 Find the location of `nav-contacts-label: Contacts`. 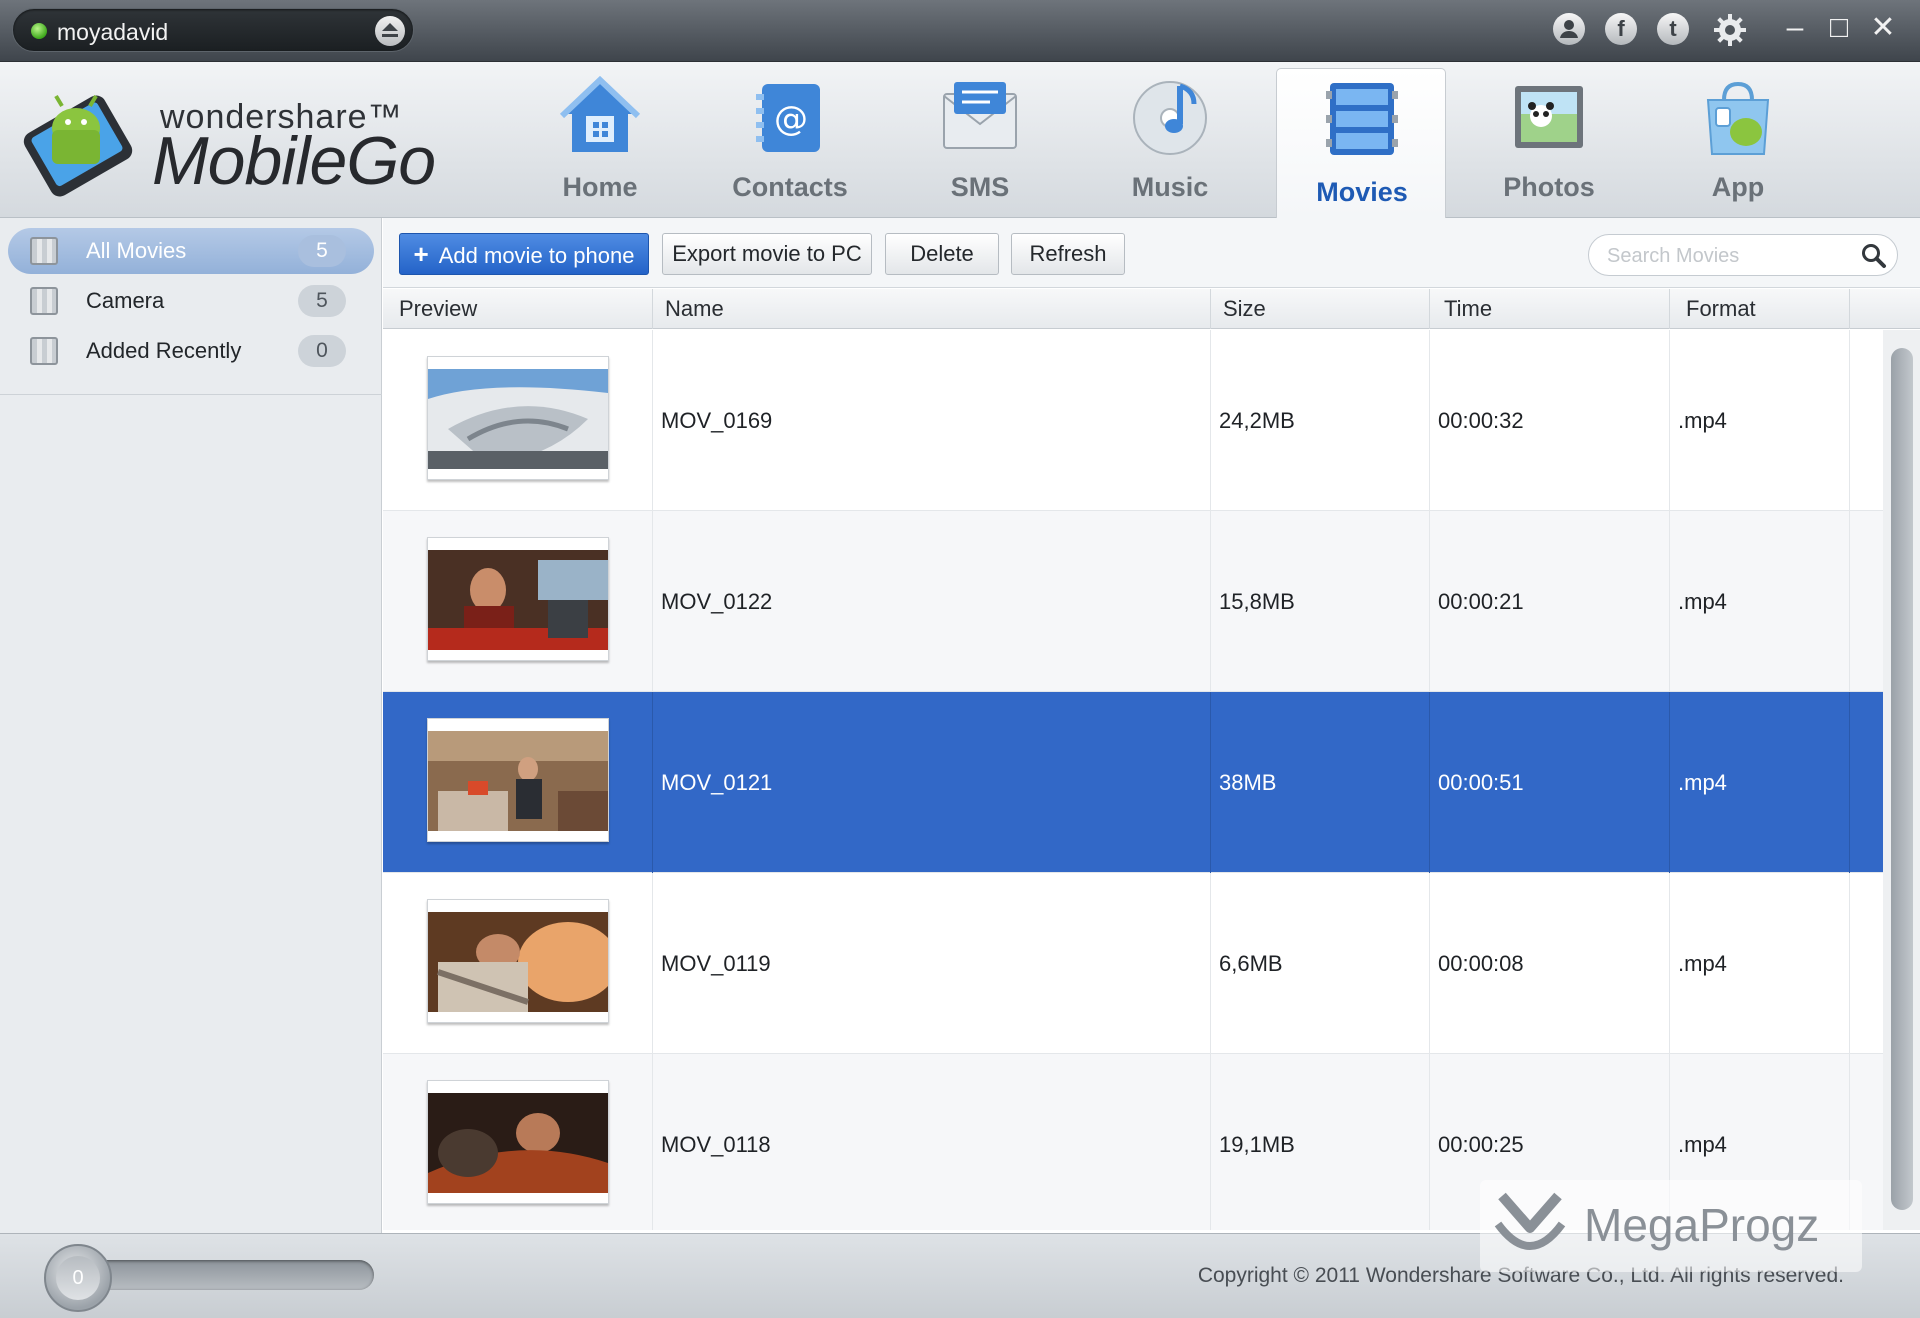

nav-contacts-label: Contacts is located at coordinates (790, 187).